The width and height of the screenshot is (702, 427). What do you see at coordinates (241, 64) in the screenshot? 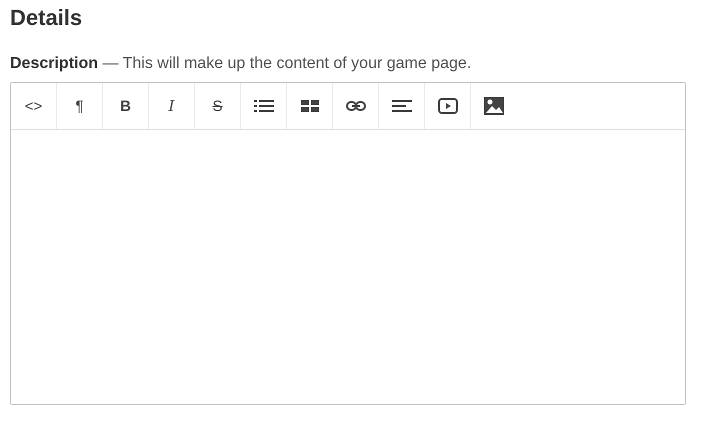
I see `description-label: Description — This will make up the content of your game page.` at bounding box center [241, 64].